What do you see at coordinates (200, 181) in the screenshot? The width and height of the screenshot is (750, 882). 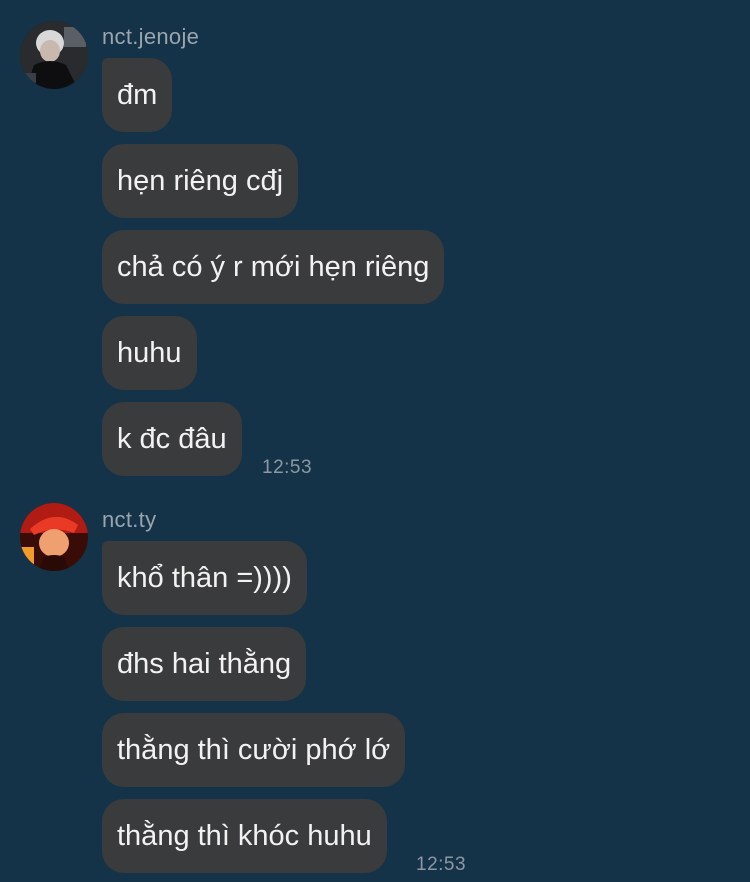 I see `message-bubble: hẹn riêng cđj` at bounding box center [200, 181].